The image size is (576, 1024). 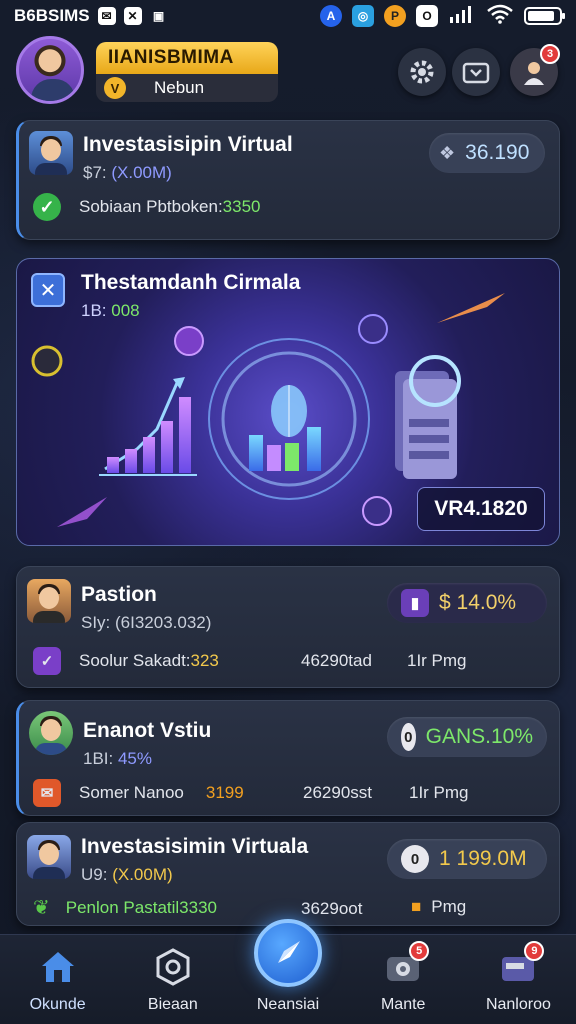 I want to click on nav-home: Okunde, so click(x=57, y=979).